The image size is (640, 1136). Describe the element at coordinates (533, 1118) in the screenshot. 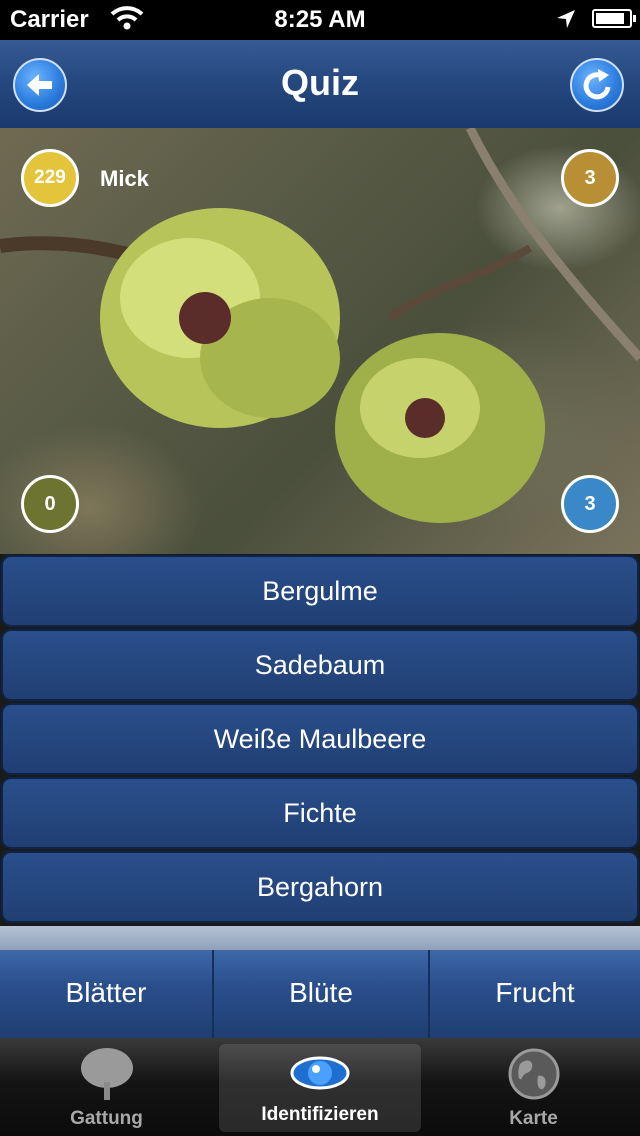

I see `tab-label: Karte` at that location.